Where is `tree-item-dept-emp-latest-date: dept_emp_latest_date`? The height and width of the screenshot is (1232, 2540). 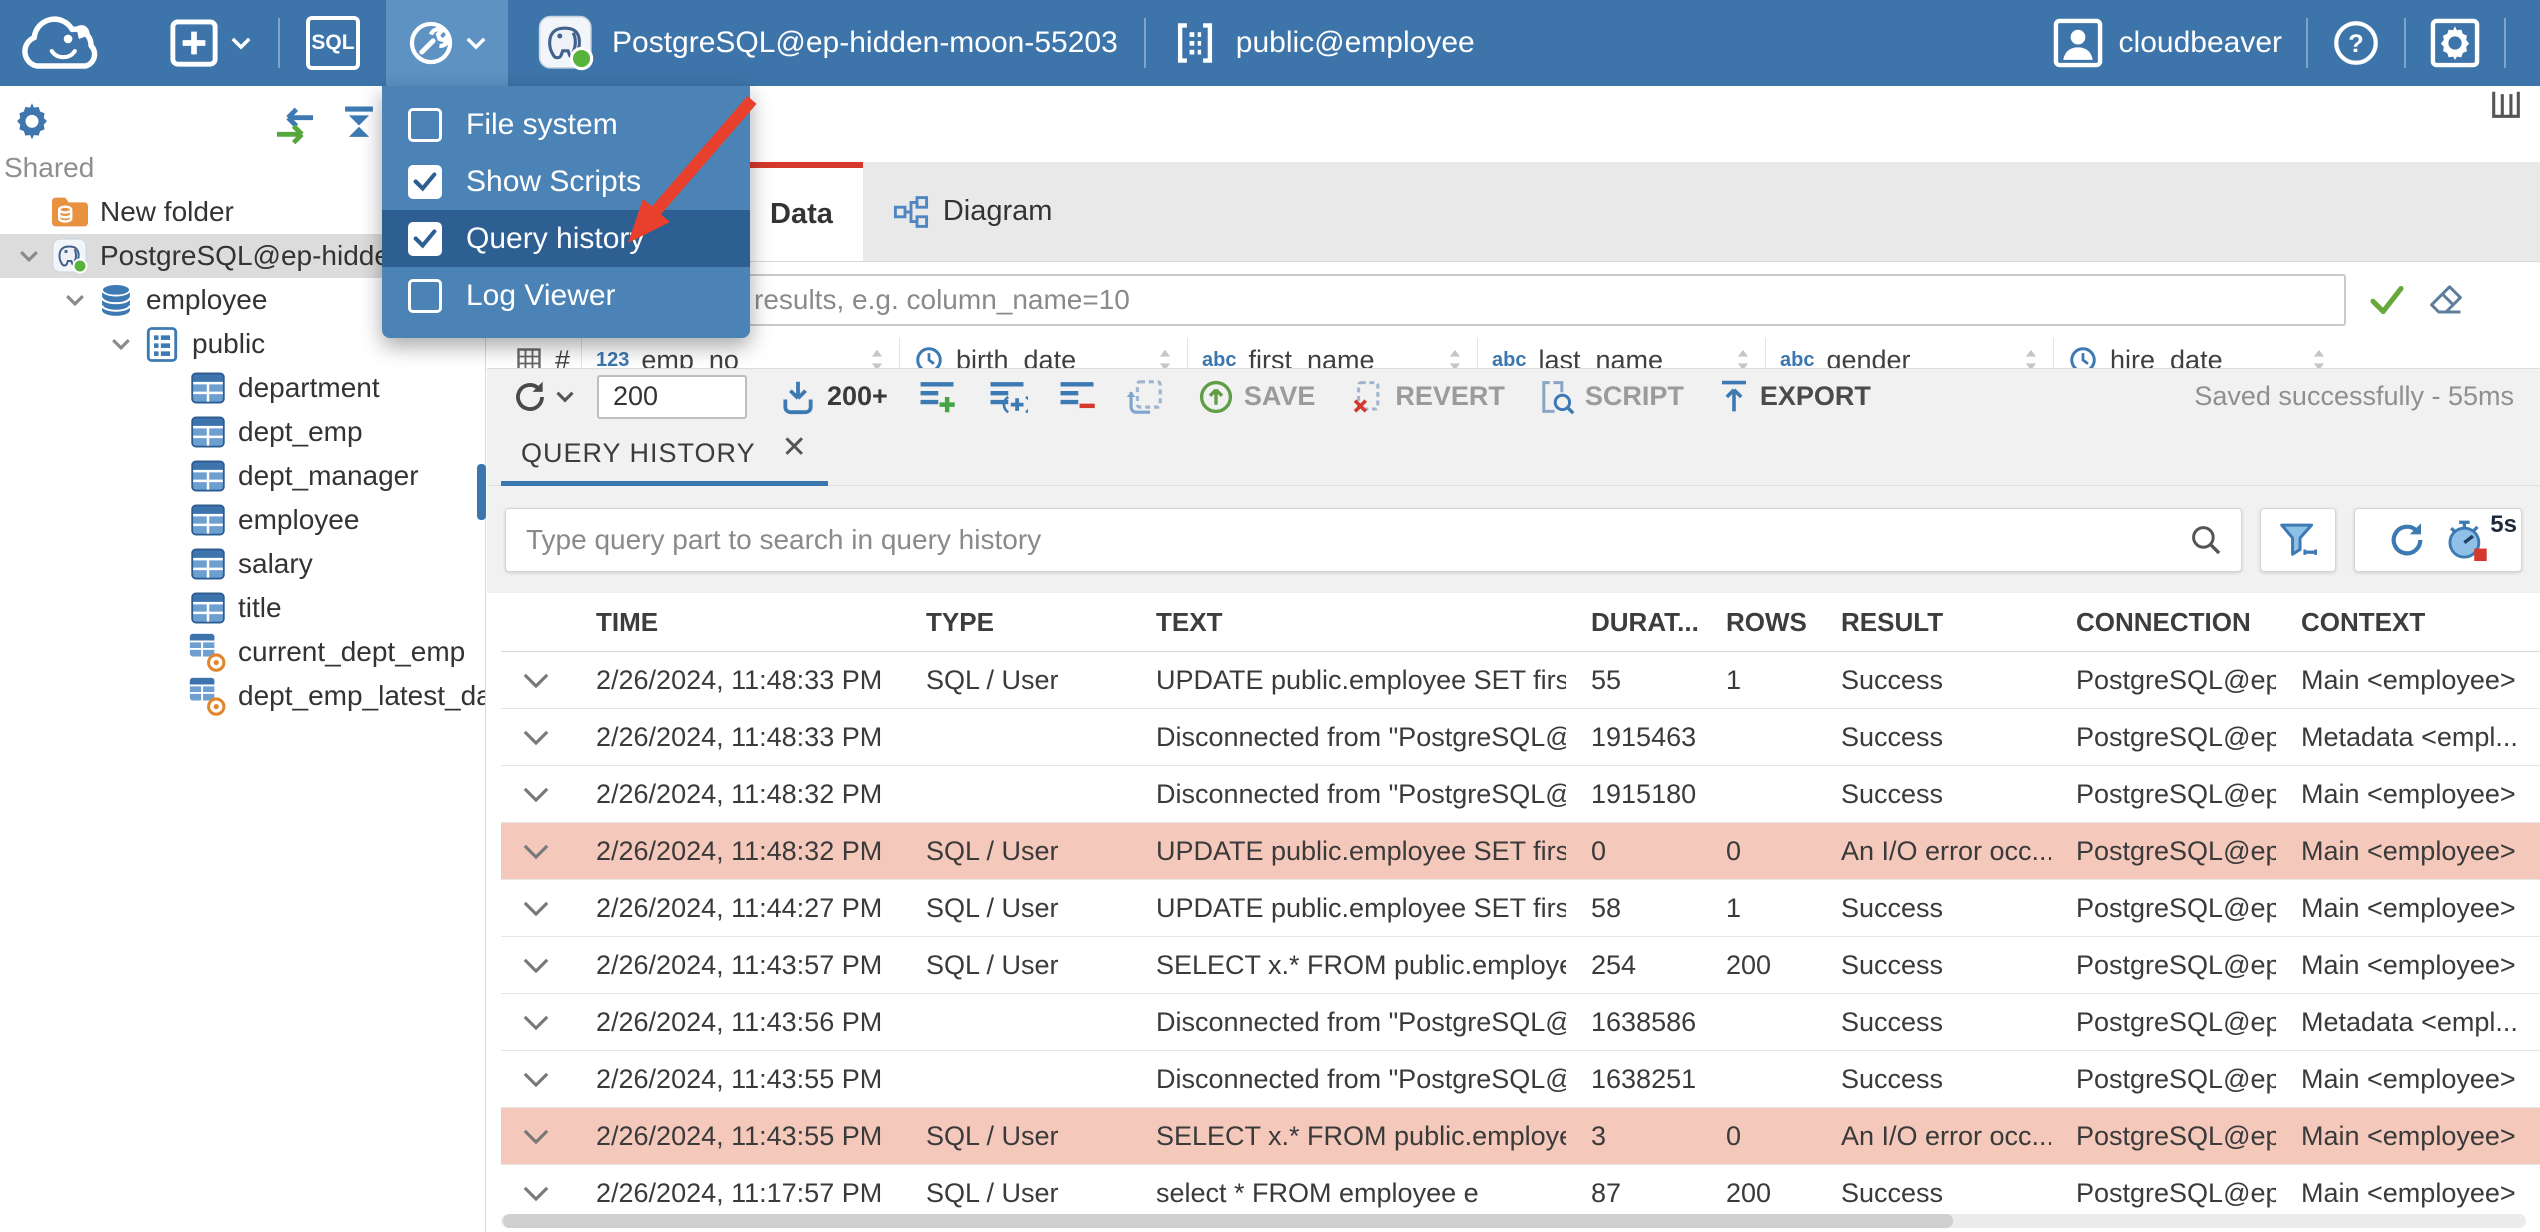 tree-item-dept-emp-latest-date: dept_emp_latest_date is located at coordinates (242, 696).